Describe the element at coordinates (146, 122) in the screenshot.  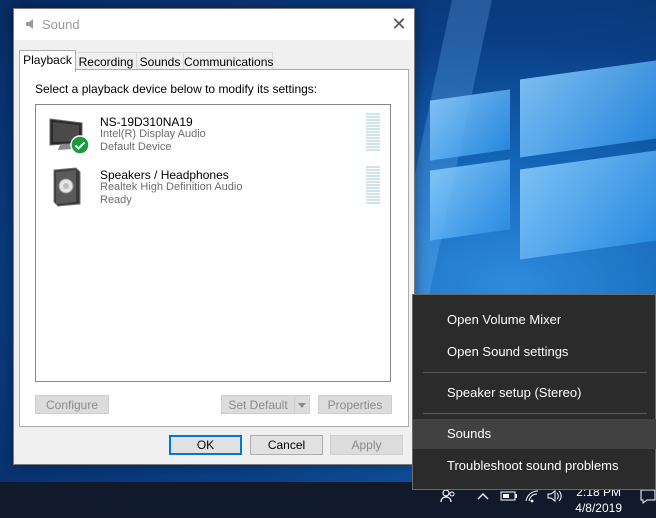
I see `device-name: NS-19D310NA19` at that location.